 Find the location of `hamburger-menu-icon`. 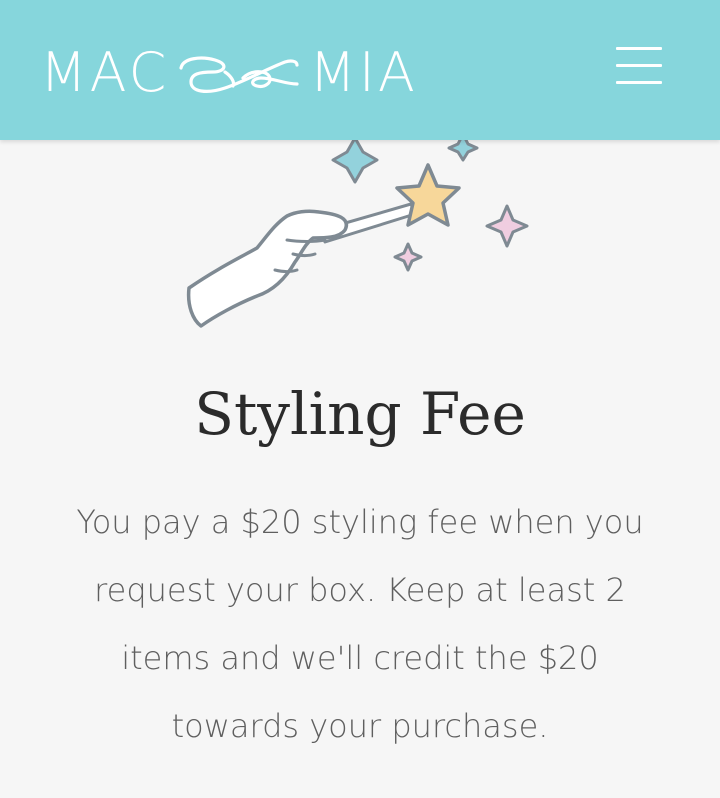

hamburger-menu-icon is located at coordinates (639, 65).